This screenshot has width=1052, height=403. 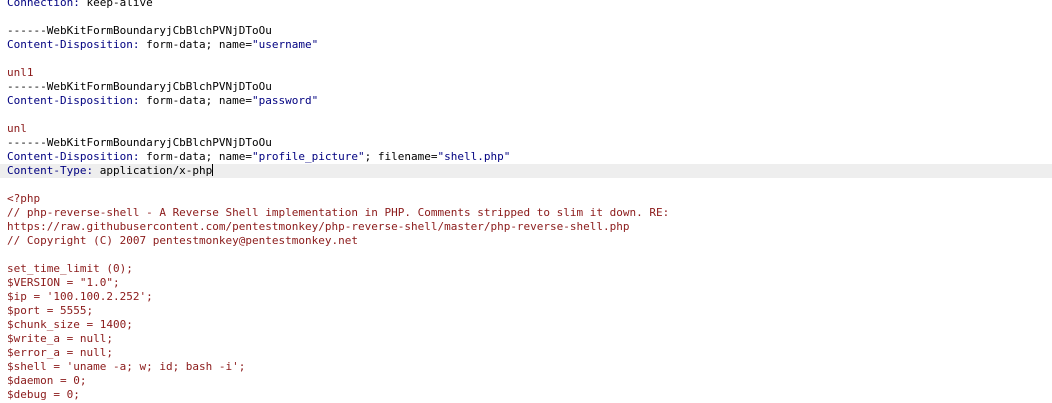 I want to click on header-value: application/x-php, so click(x=153, y=170).